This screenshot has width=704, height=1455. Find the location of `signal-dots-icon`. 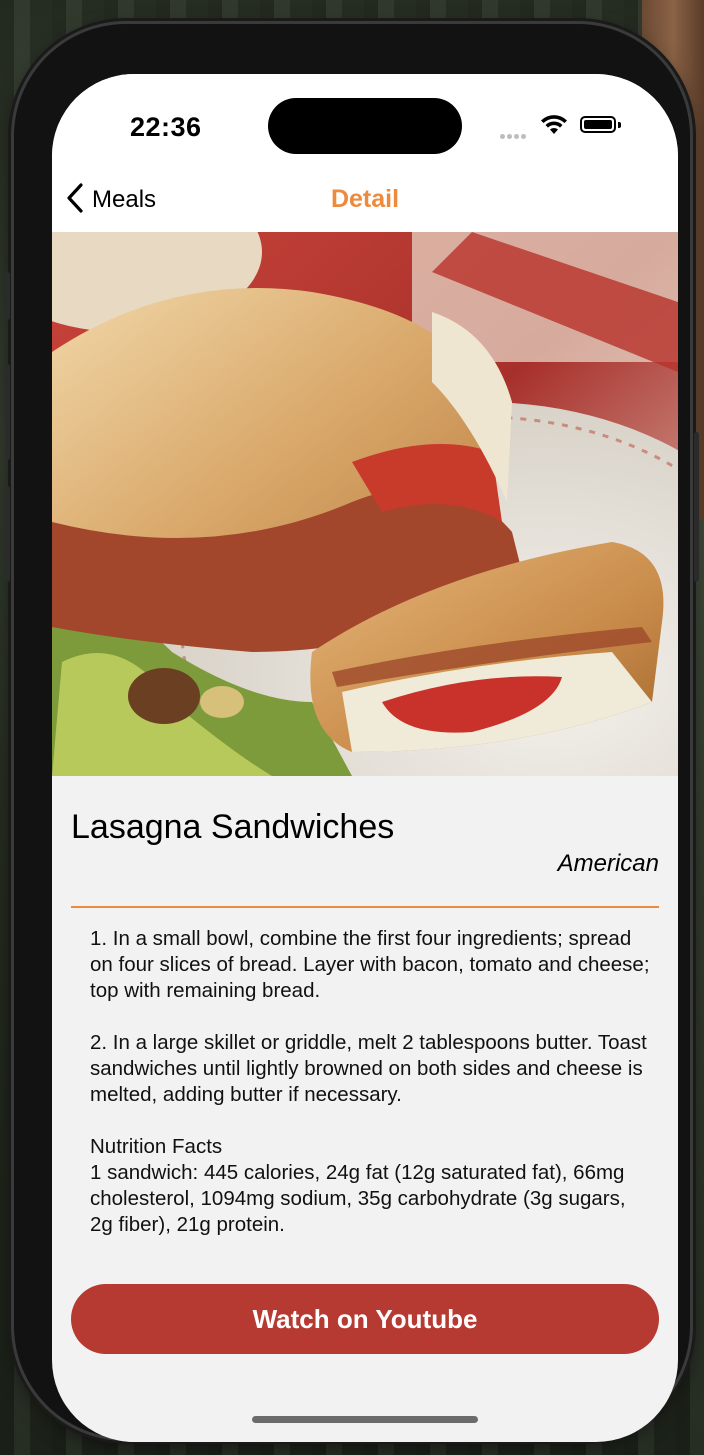

signal-dots-icon is located at coordinates (514, 135).